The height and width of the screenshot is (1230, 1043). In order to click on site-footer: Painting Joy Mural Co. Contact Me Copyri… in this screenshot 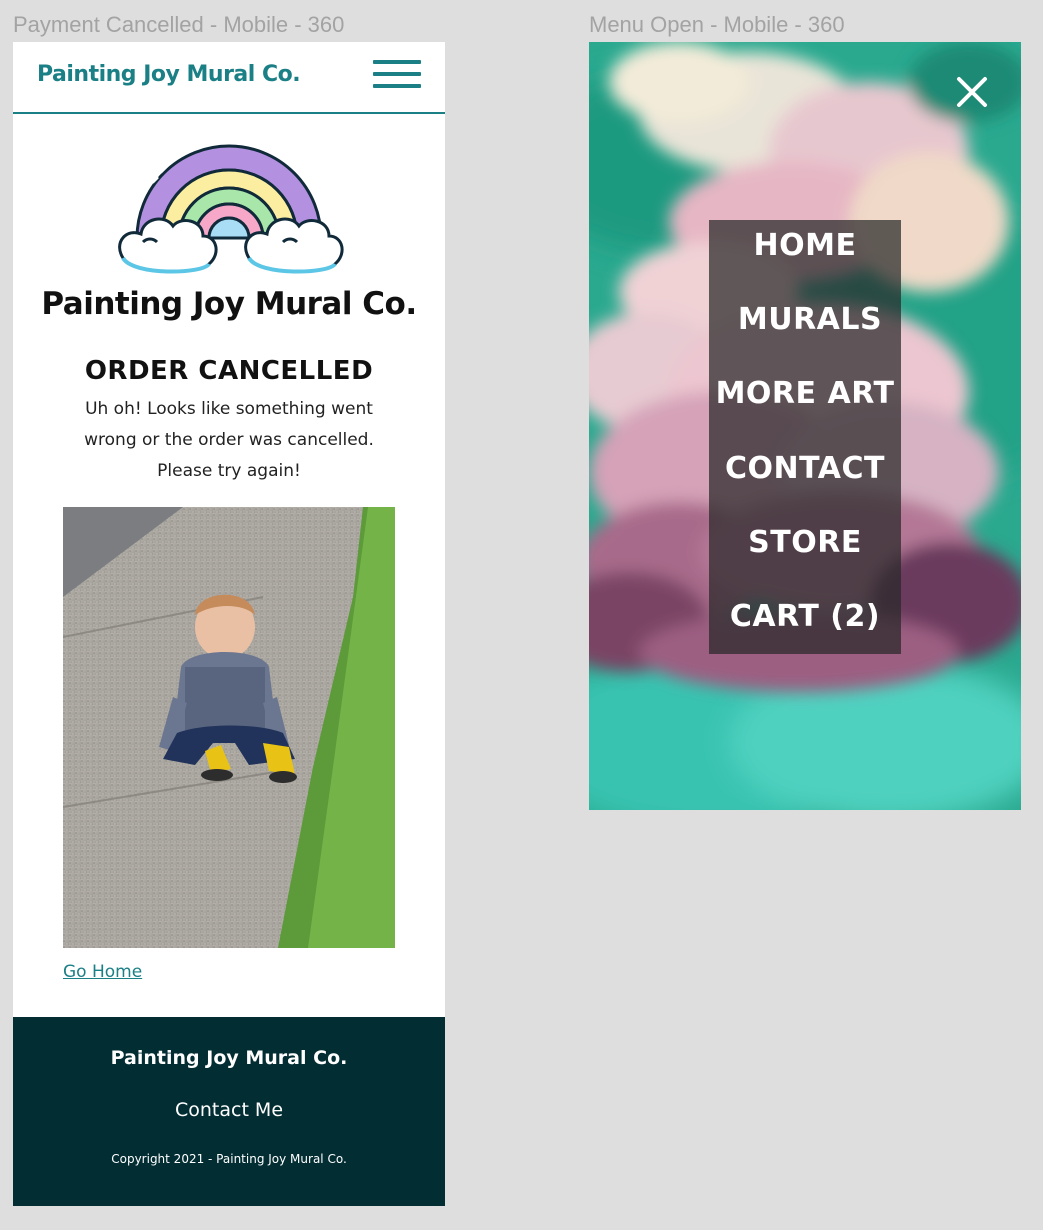, I will do `click(229, 1111)`.